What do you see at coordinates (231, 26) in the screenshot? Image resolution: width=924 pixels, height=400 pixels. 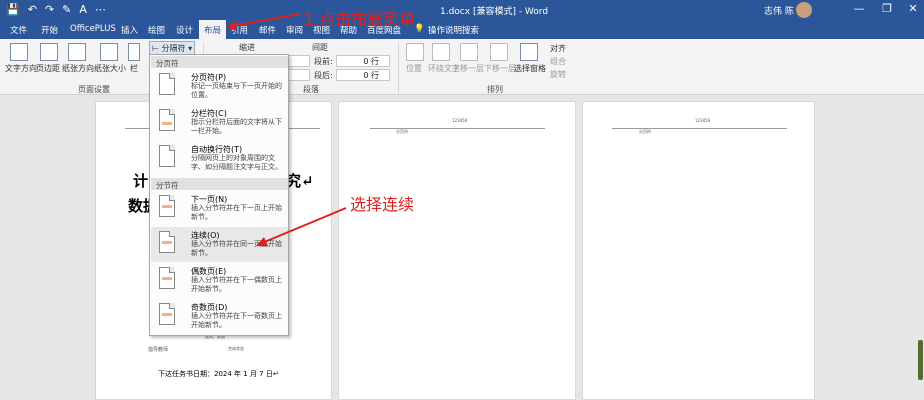 I see `arrowhead-icon` at bounding box center [231, 26].